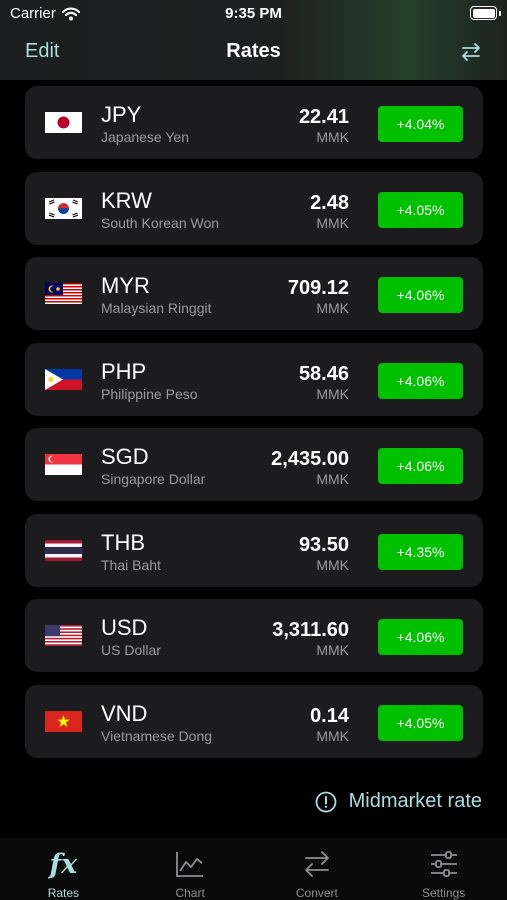  What do you see at coordinates (415, 801) in the screenshot?
I see `midmarket-label: Midmarket rate` at bounding box center [415, 801].